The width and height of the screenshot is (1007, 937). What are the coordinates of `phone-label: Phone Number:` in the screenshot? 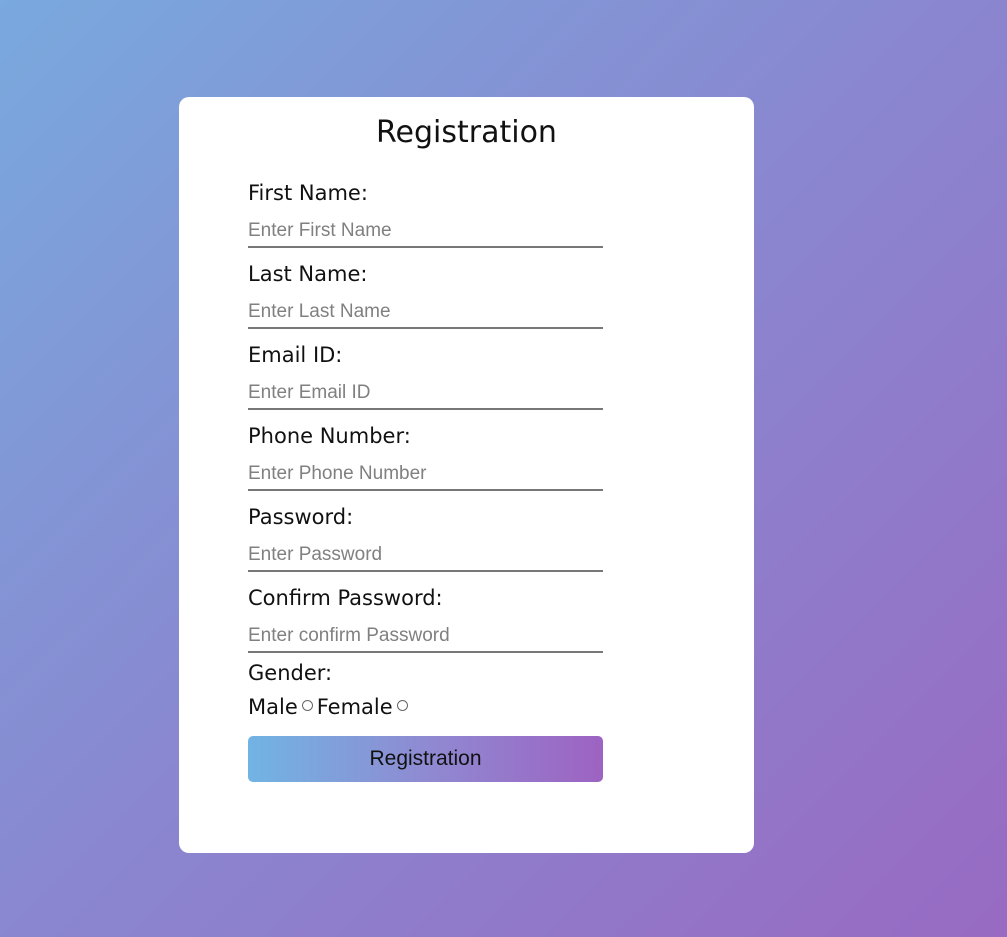 It's located at (329, 436).